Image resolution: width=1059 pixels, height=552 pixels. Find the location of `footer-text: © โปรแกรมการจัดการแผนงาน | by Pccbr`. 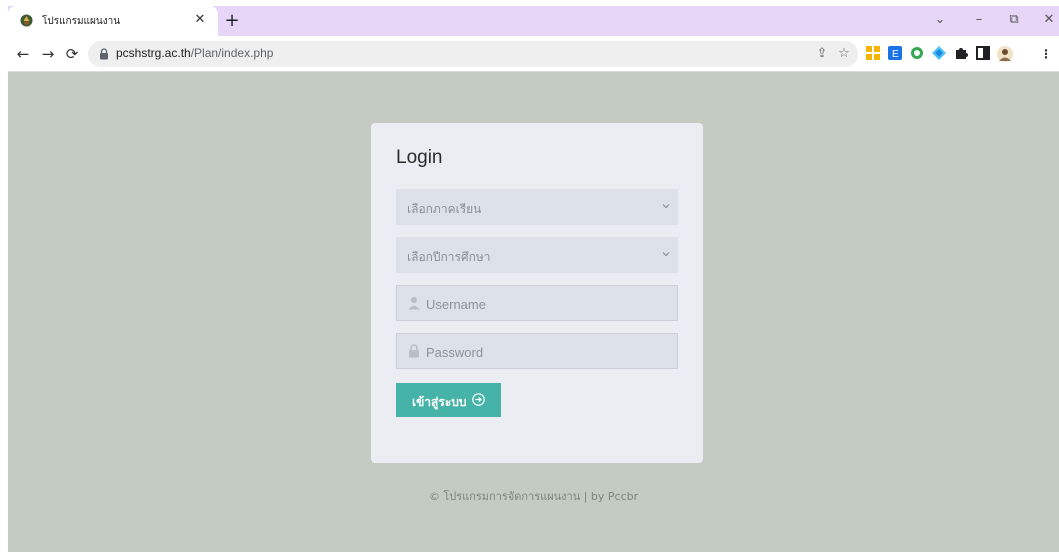

footer-text: © โปรแกรมการจัดการแผนงาน | by Pccbr is located at coordinates (533, 496).